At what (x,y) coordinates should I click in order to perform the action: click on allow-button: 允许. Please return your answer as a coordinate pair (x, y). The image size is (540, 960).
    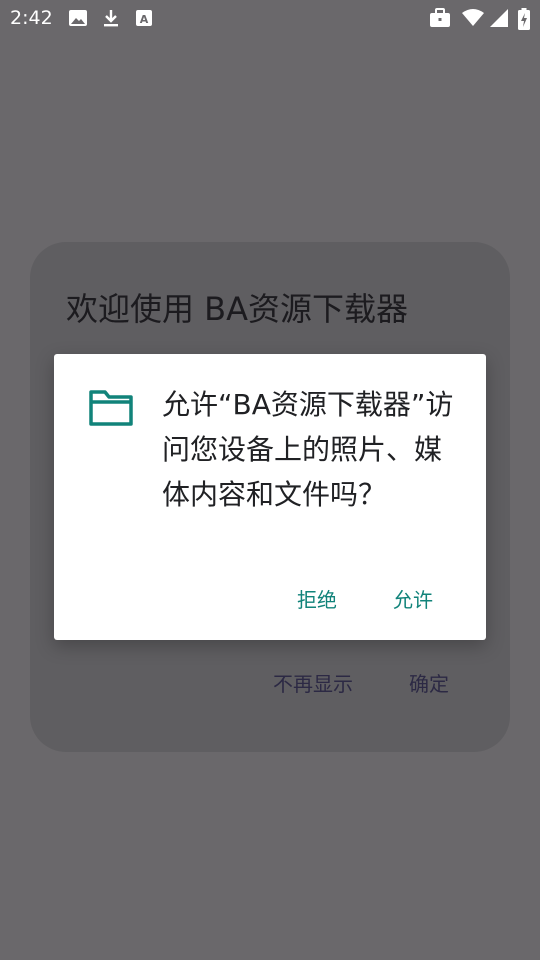
    Looking at the image, I should click on (413, 598).